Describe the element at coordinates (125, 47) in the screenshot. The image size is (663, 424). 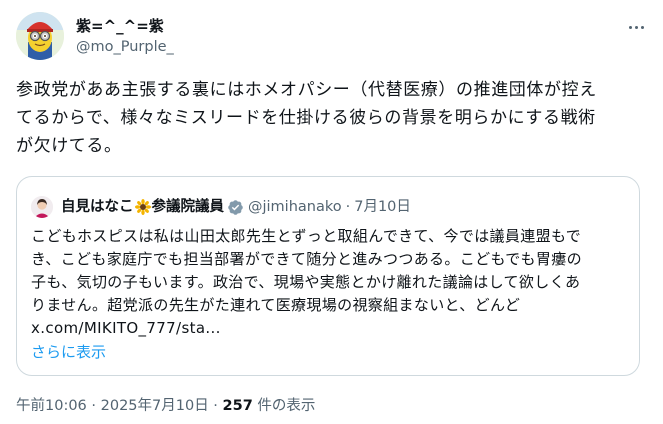
I see `author-handle: @mo_Purple_` at that location.